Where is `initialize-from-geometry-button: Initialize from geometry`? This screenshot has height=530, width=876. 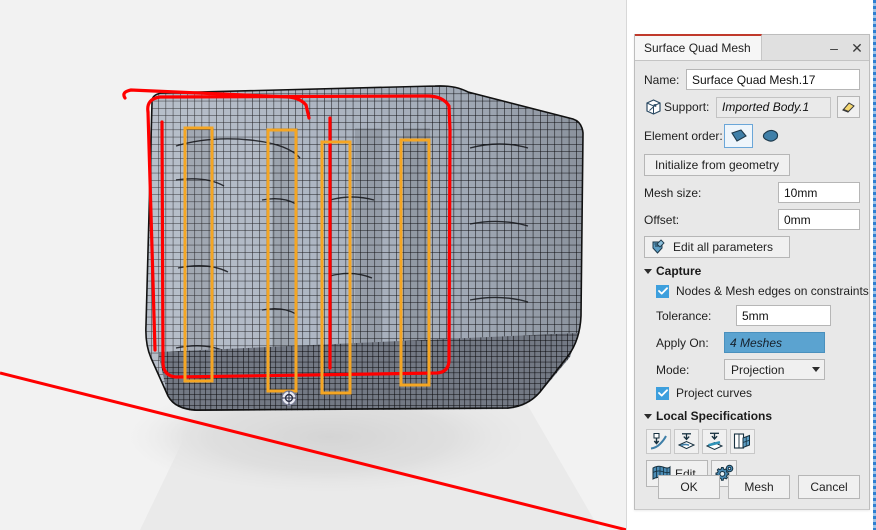 initialize-from-geometry-button: Initialize from geometry is located at coordinates (717, 165).